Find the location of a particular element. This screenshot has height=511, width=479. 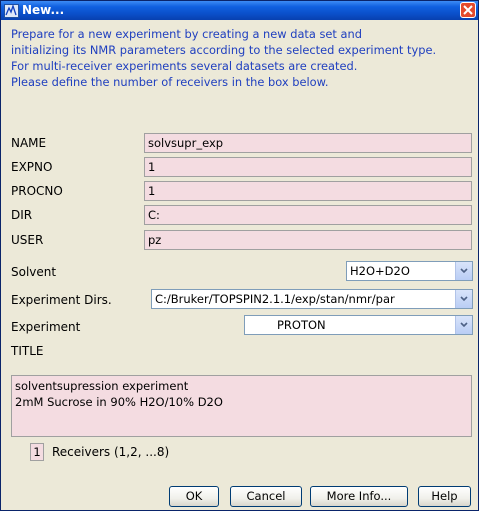

solvent-dropdown-button is located at coordinates (463, 271).